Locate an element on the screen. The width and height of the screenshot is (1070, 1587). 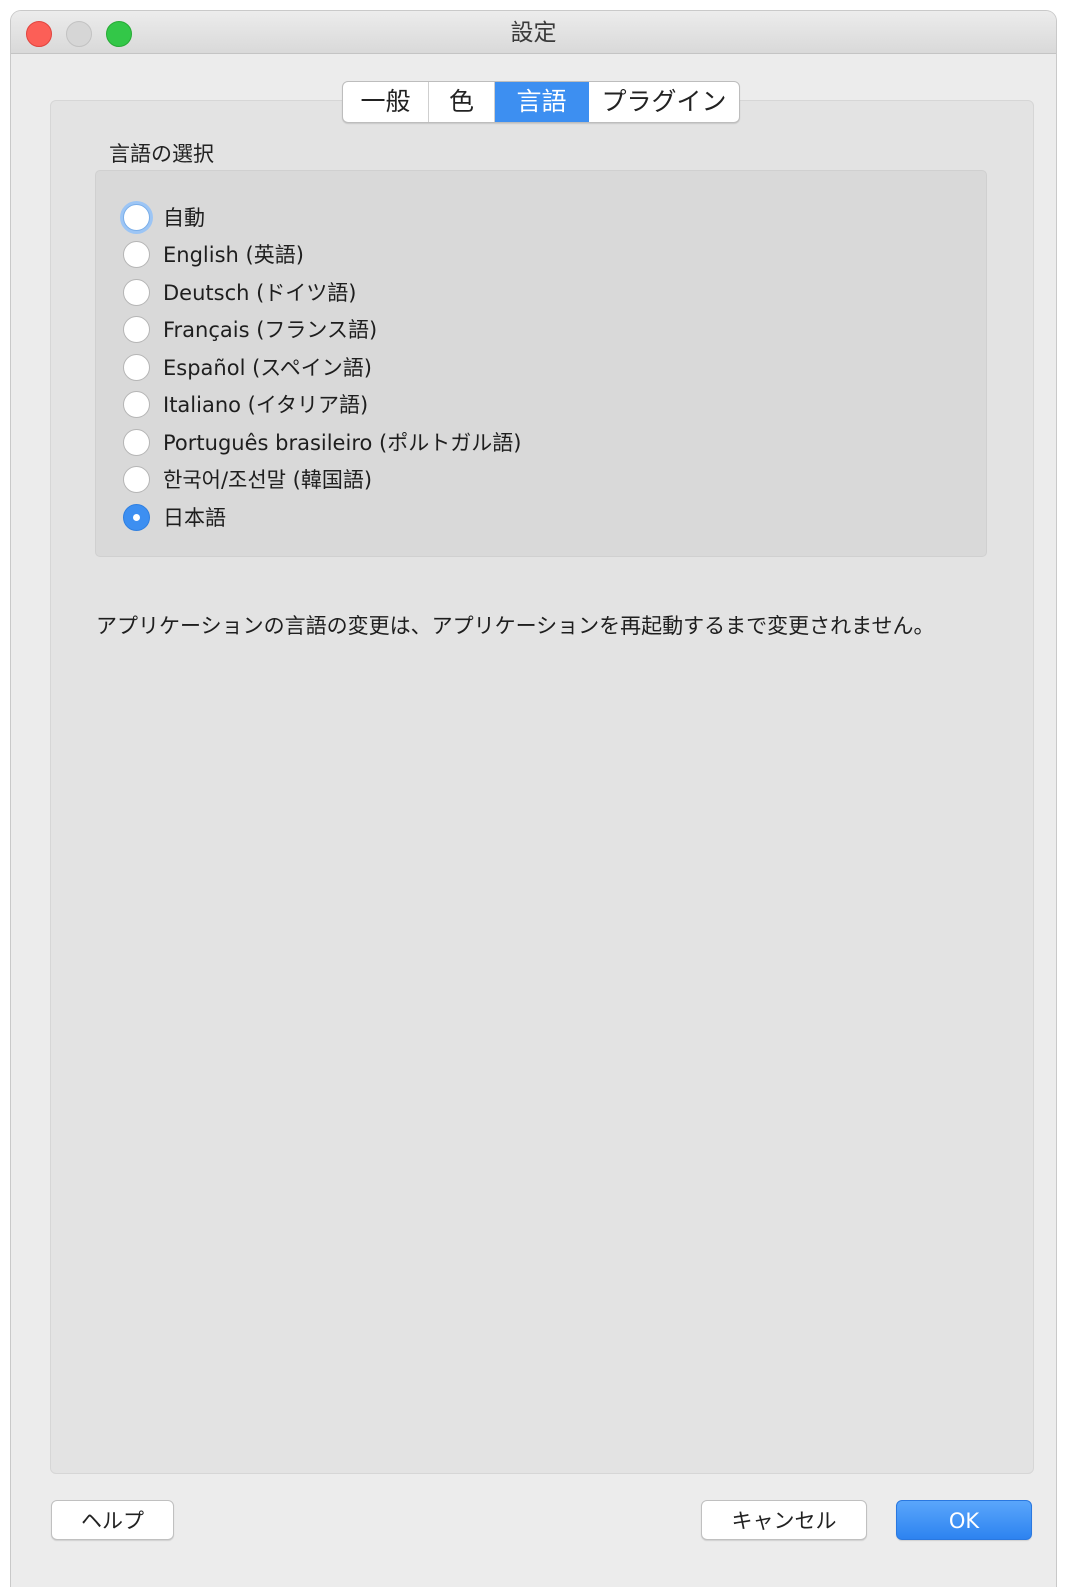
language-option-korean: 한국어/조선말 (韓国語) is located at coordinates (247, 479).